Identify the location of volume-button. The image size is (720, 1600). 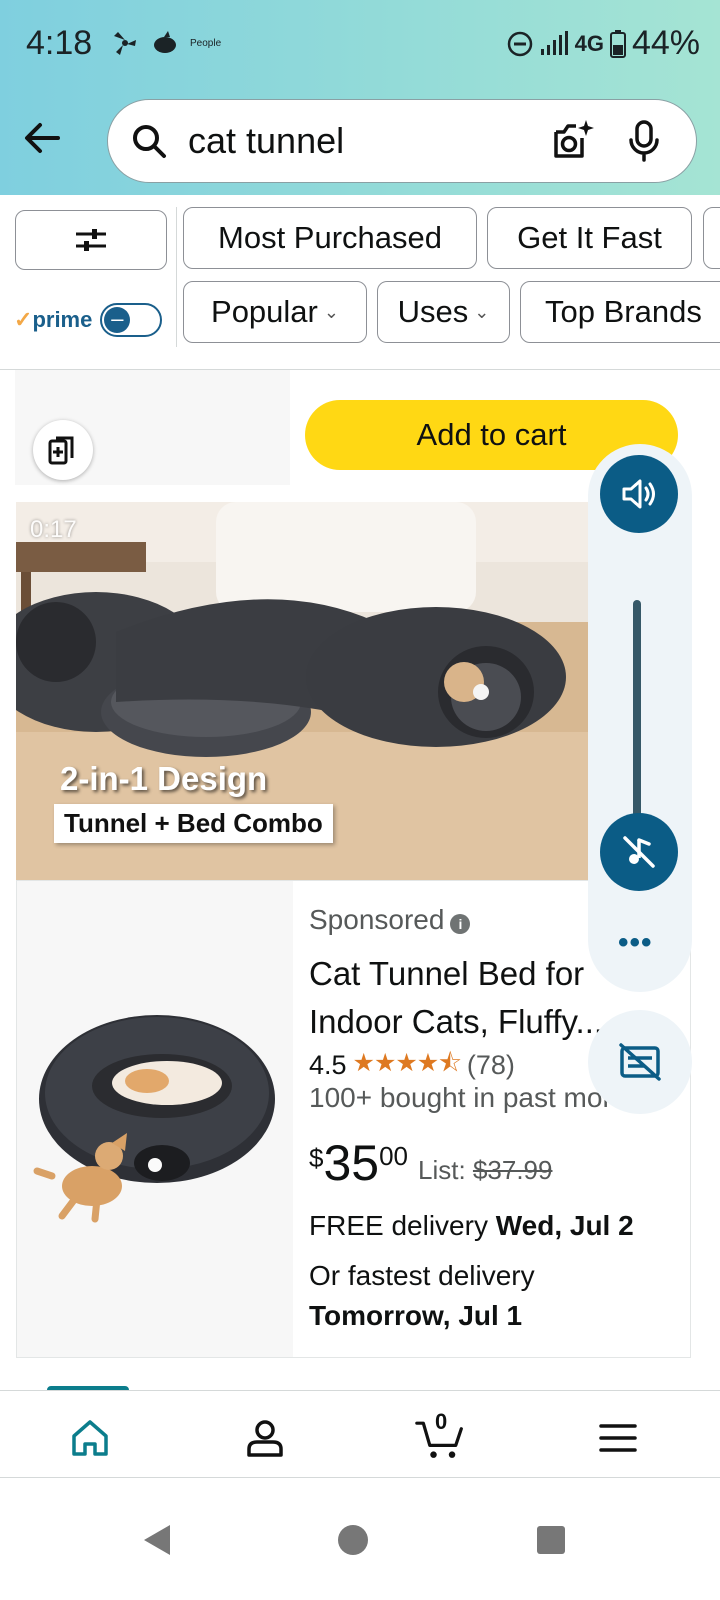
(639, 494).